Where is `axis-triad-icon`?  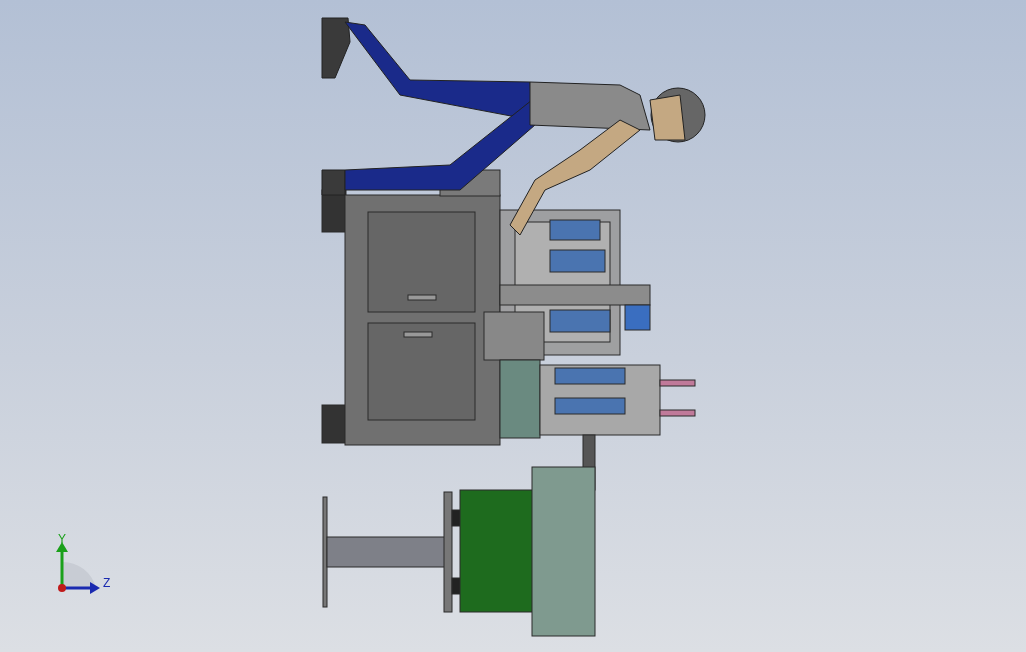 axis-triad-icon is located at coordinates (78, 568).